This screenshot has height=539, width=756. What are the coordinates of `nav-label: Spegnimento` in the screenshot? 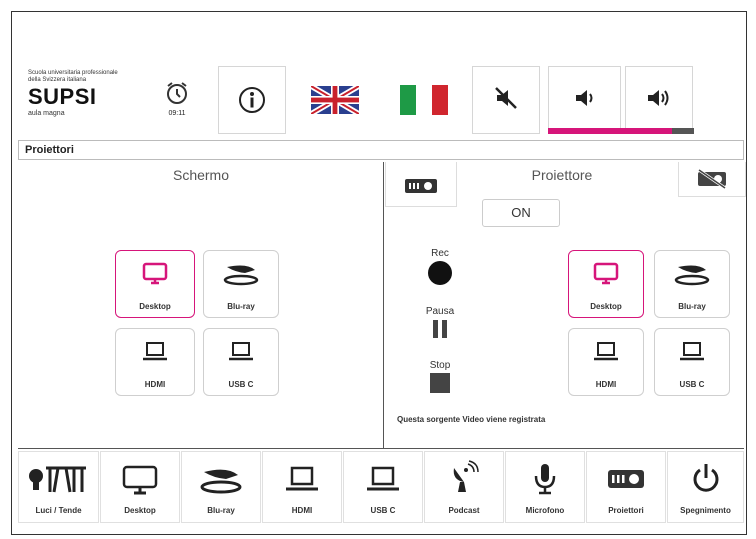 It's located at (705, 510).